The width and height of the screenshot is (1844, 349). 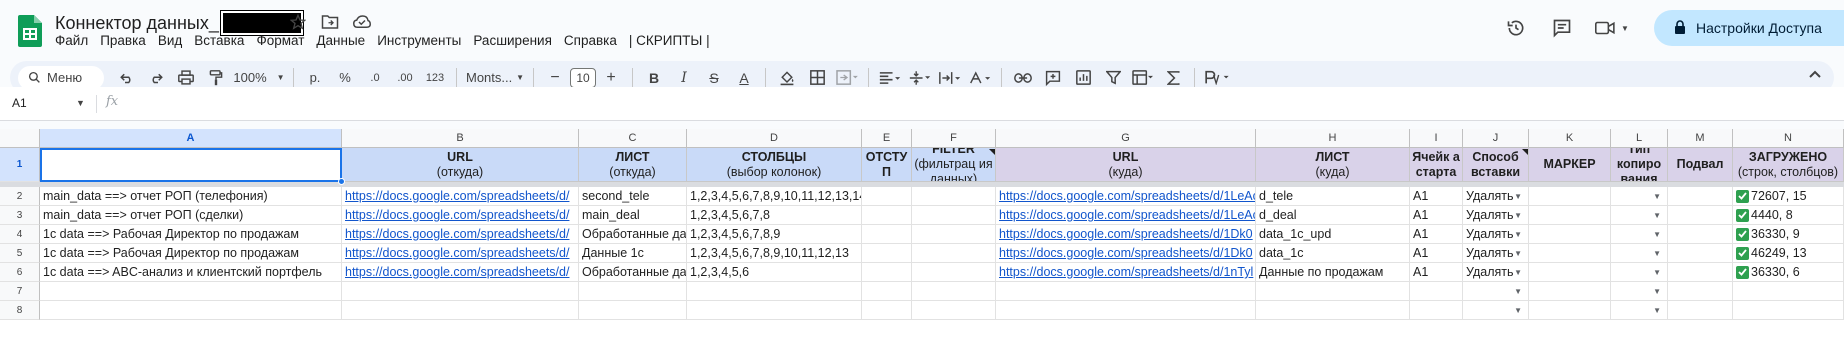 I want to click on merge-cells-icon, so click(x=847, y=78).